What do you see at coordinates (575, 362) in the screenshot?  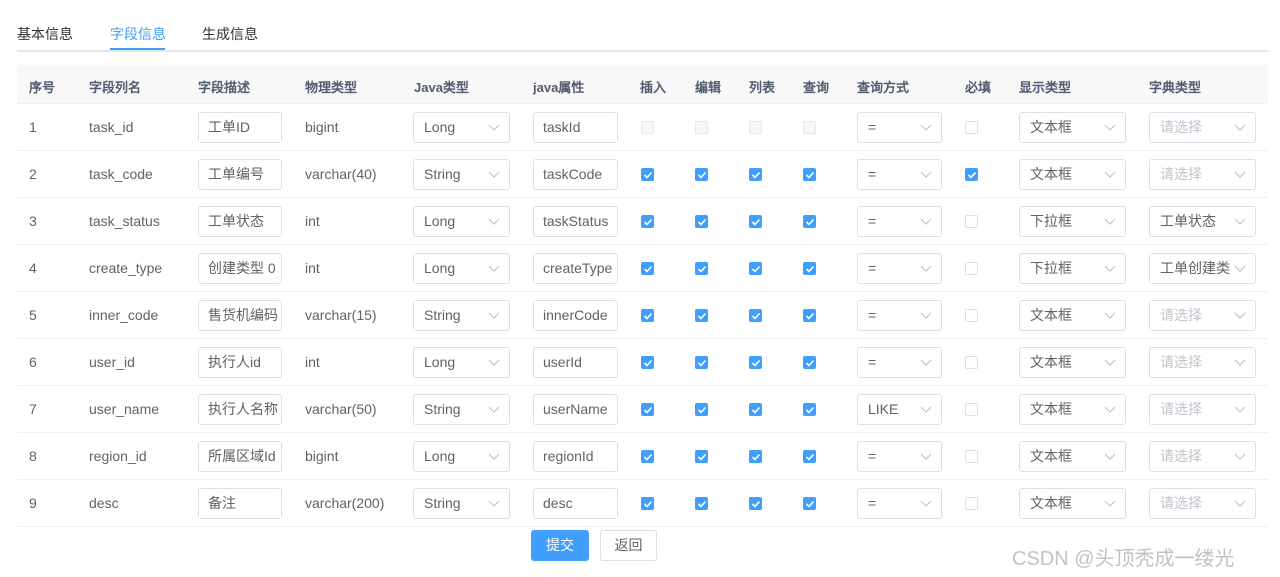 I see `java-field-input: userId` at bounding box center [575, 362].